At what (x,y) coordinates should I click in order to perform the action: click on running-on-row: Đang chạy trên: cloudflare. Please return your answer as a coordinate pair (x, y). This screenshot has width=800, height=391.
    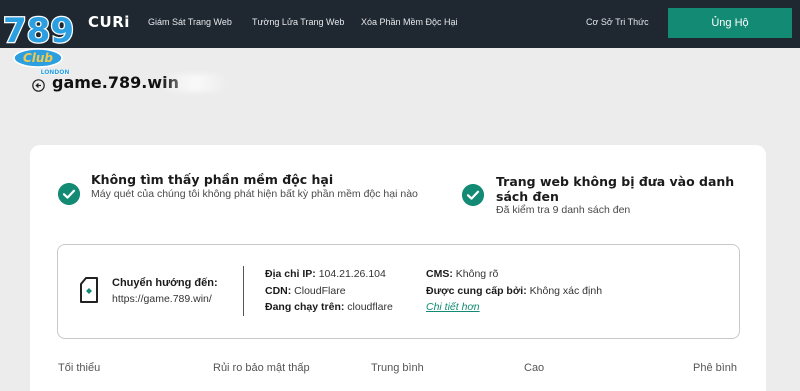
    Looking at the image, I should click on (329, 307).